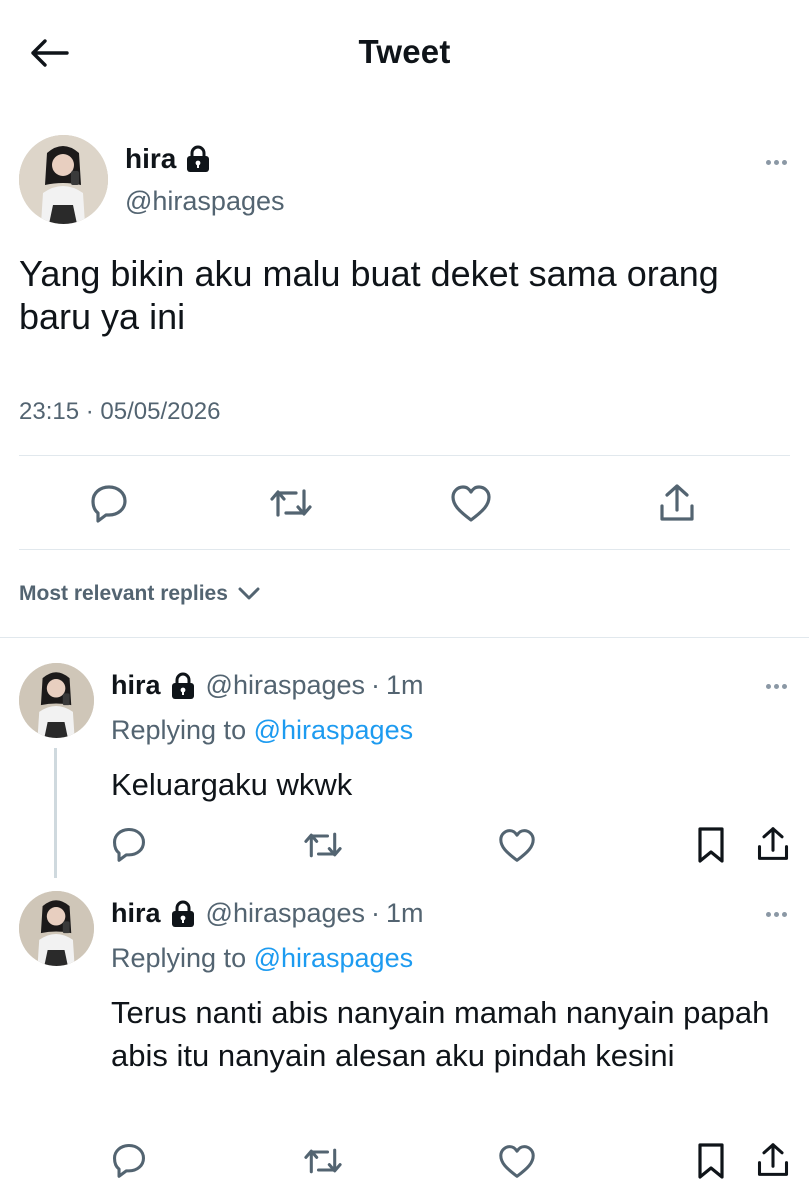 This screenshot has width=809, height=1200. Describe the element at coordinates (249, 593) in the screenshot. I see `chevron-down-icon` at that location.